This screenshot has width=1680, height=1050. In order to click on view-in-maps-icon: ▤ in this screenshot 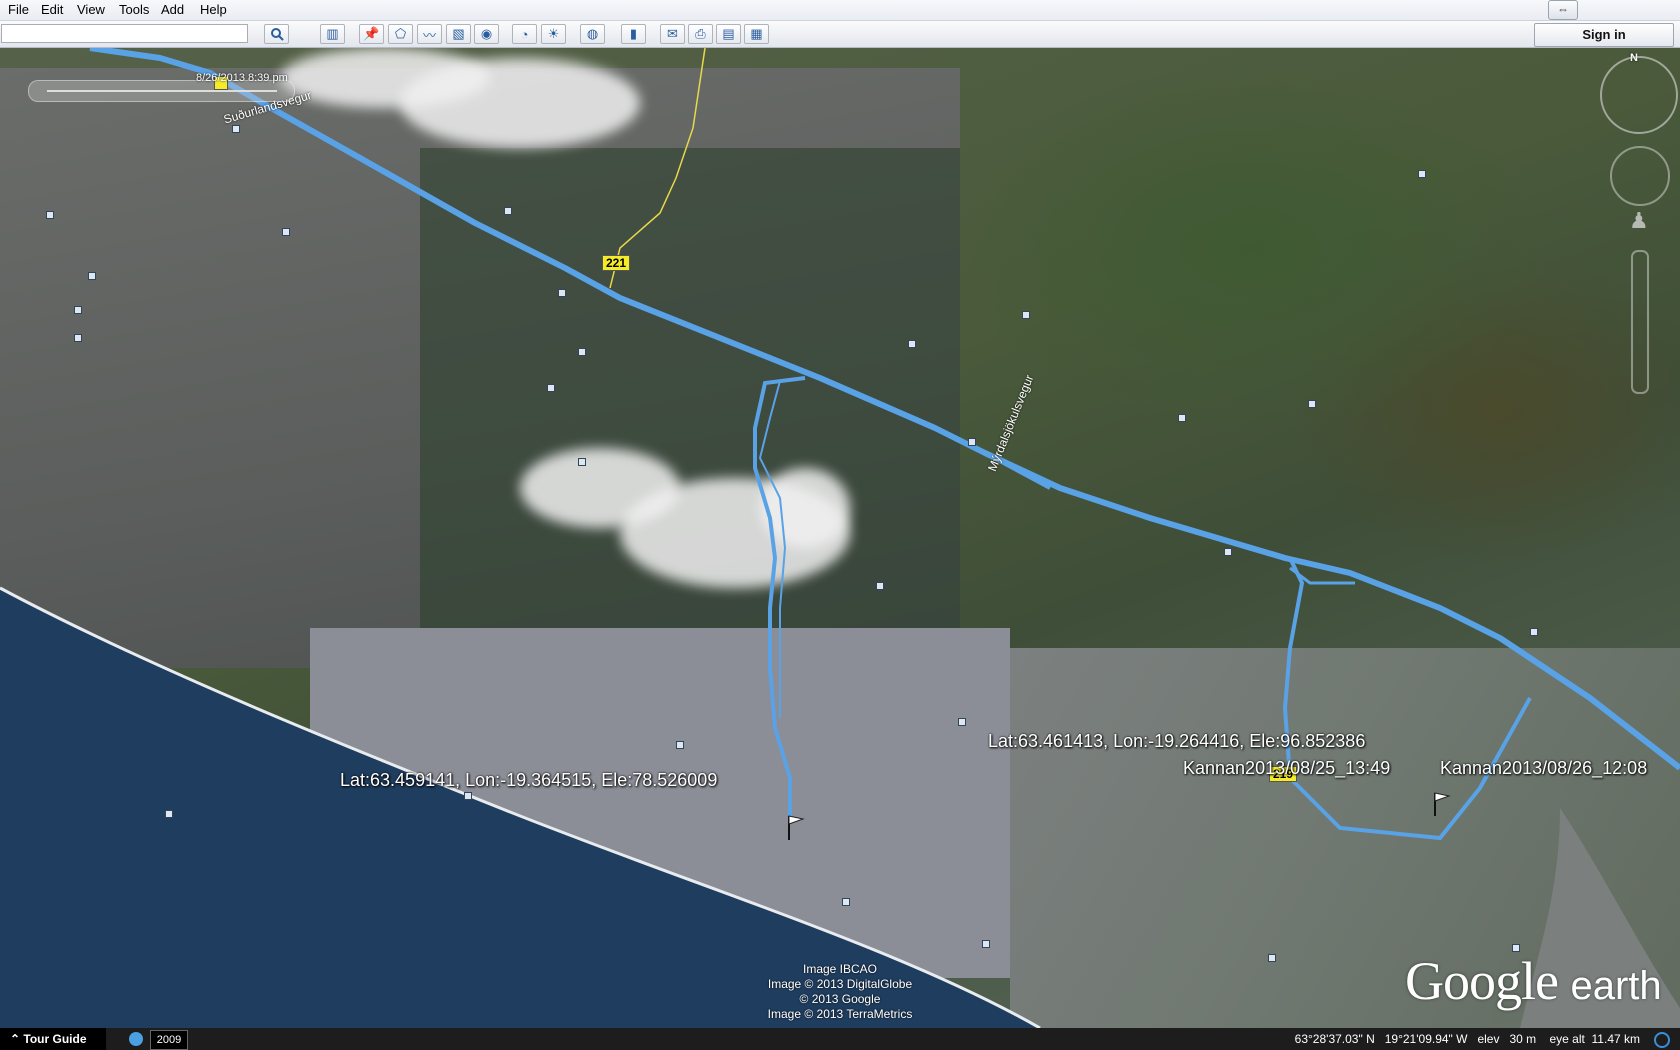, I will do `click(728, 34)`.